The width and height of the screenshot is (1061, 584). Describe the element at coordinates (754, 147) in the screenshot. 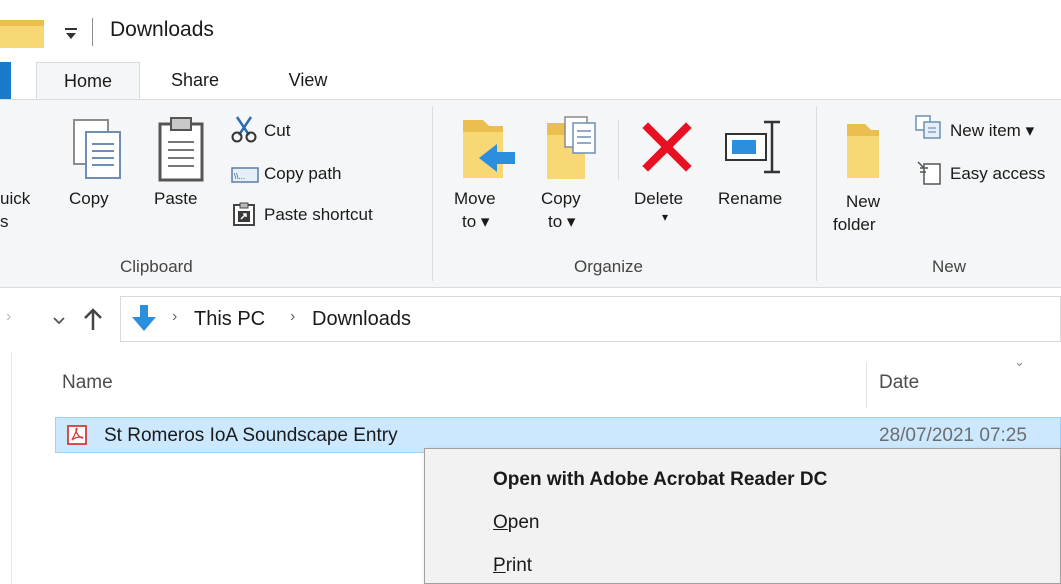

I see `rename-icon` at that location.